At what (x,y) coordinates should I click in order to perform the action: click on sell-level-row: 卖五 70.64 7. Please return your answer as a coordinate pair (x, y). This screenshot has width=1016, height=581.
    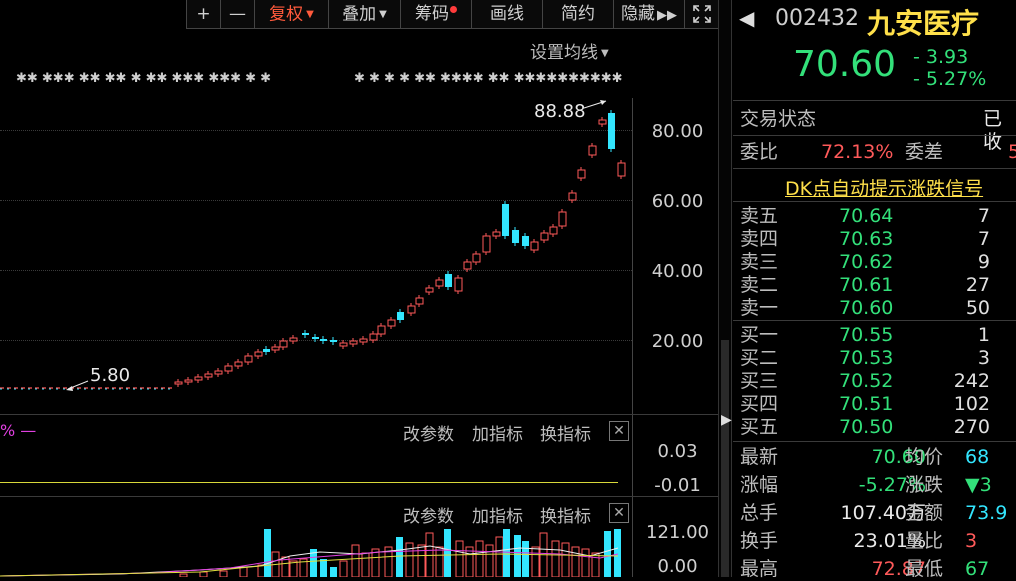
    Looking at the image, I should click on (874, 216).